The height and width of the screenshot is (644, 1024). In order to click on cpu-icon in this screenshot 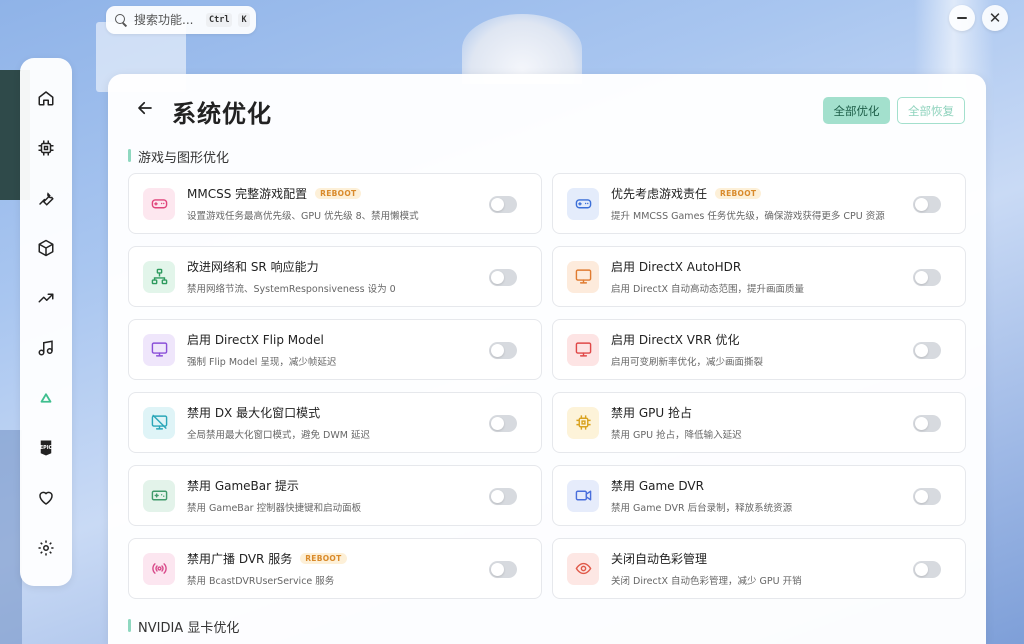, I will do `click(46, 148)`.